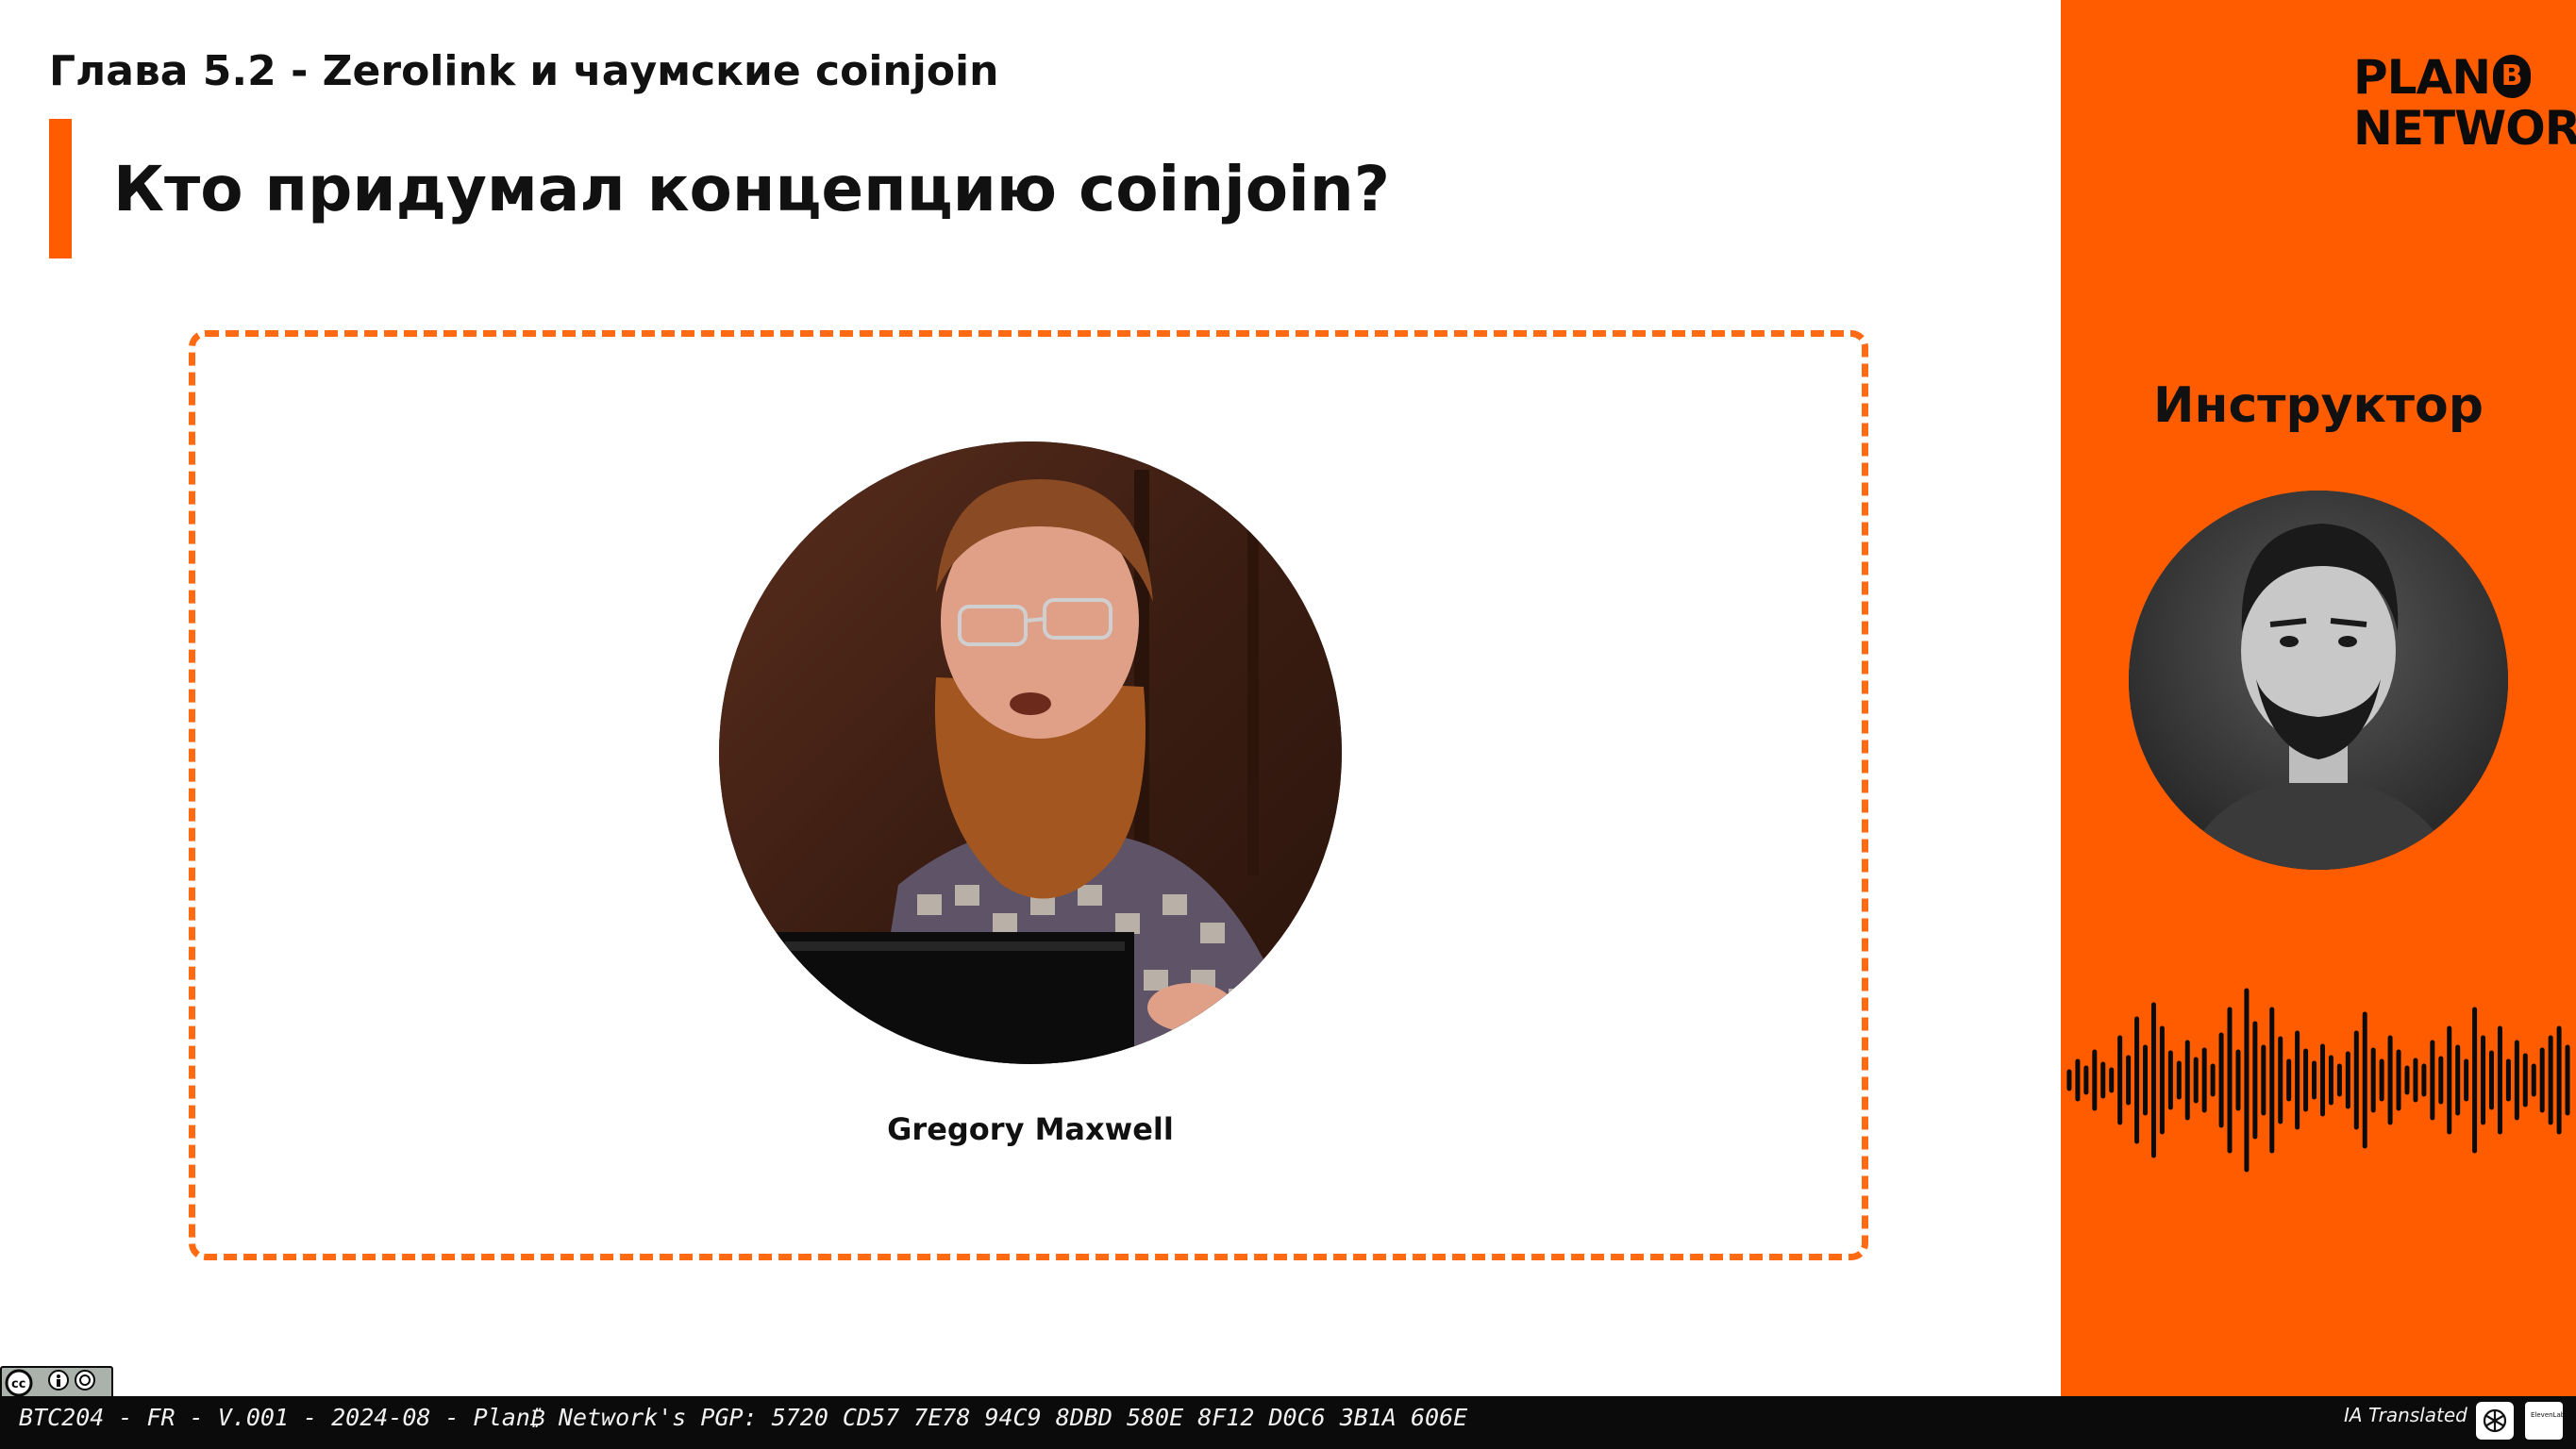 This screenshot has height=1449, width=2576. Describe the element at coordinates (1030, 1129) in the screenshot. I see `photo-caption: Gregory Maxwell` at that location.